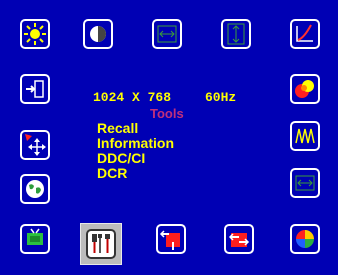 The height and width of the screenshot is (275, 338). What do you see at coordinates (98, 34) in the screenshot?
I see `contrast-icon` at bounding box center [98, 34].